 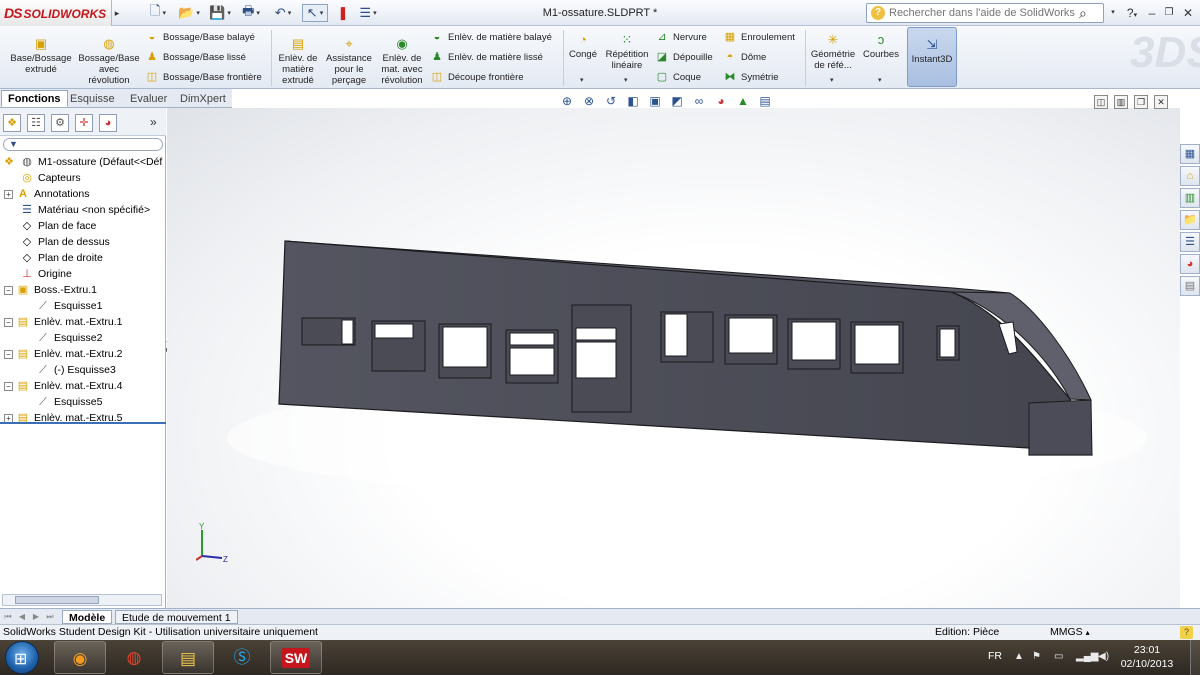 What do you see at coordinates (1103, 656) in the screenshot?
I see `volume-icon: ◀)` at bounding box center [1103, 656].